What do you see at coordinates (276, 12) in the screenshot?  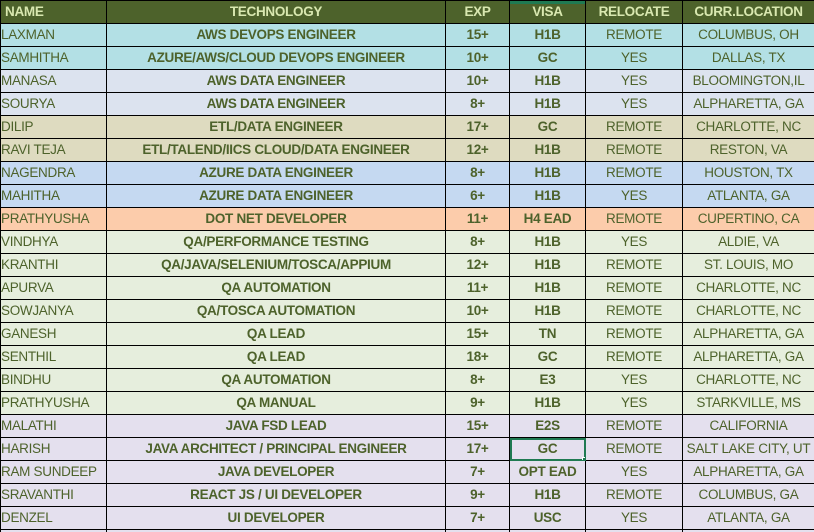 I see `column-header-technology: TECHNOLOGY` at bounding box center [276, 12].